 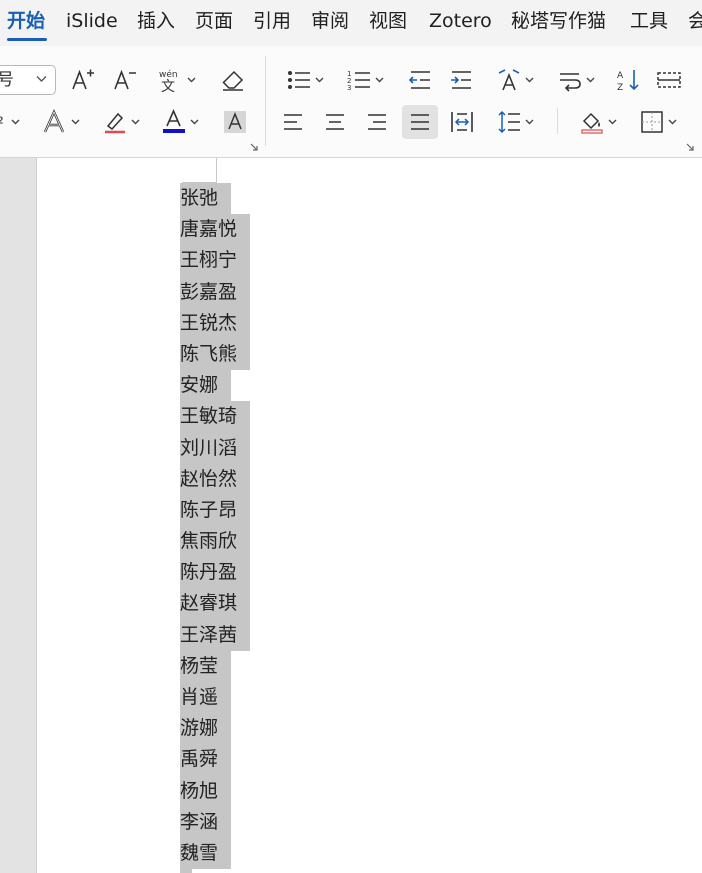 I want to click on document-line: 陈丹盈, so click(x=215, y=573).